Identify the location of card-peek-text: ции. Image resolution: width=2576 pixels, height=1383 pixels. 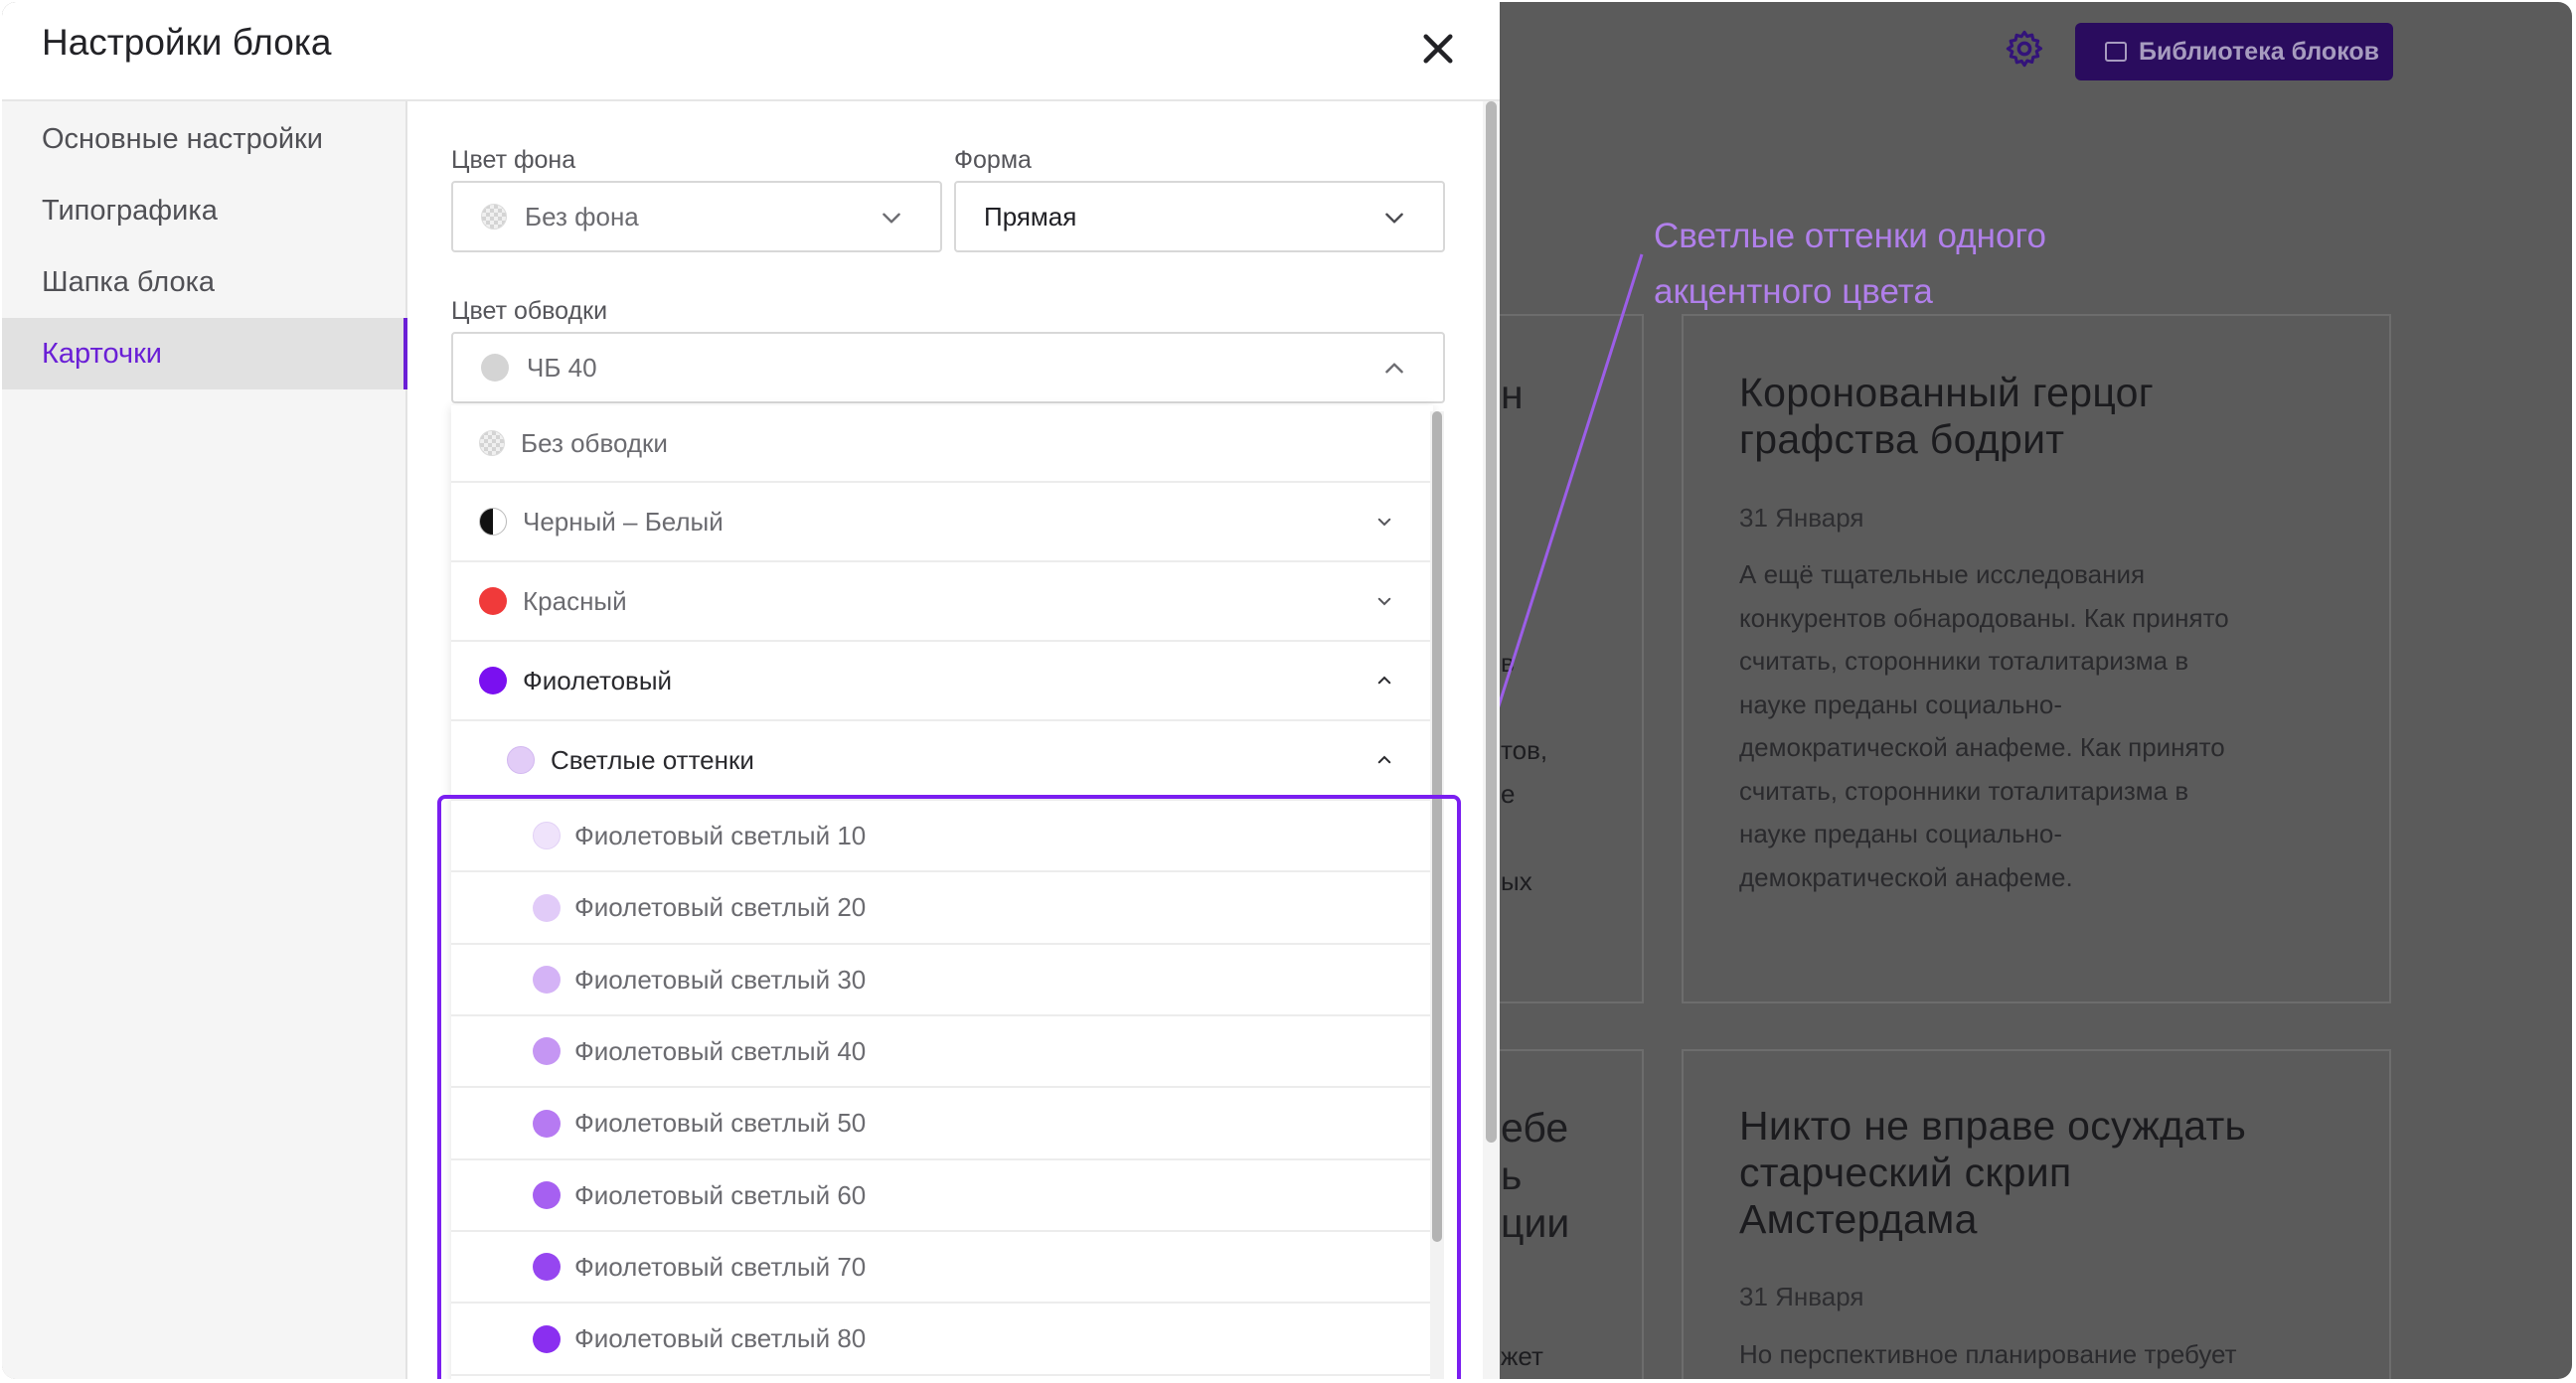
(1535, 1223).